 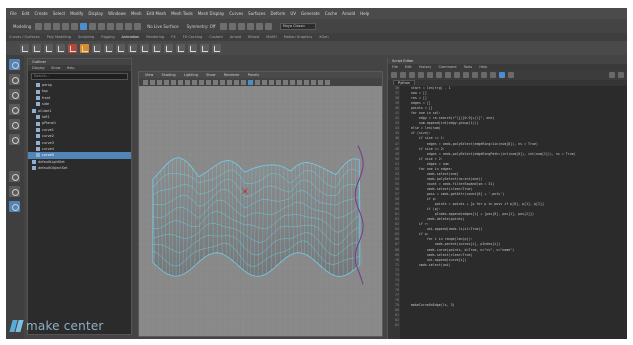 I want to click on shelf-dope-sheet-icon, so click(x=156, y=48).